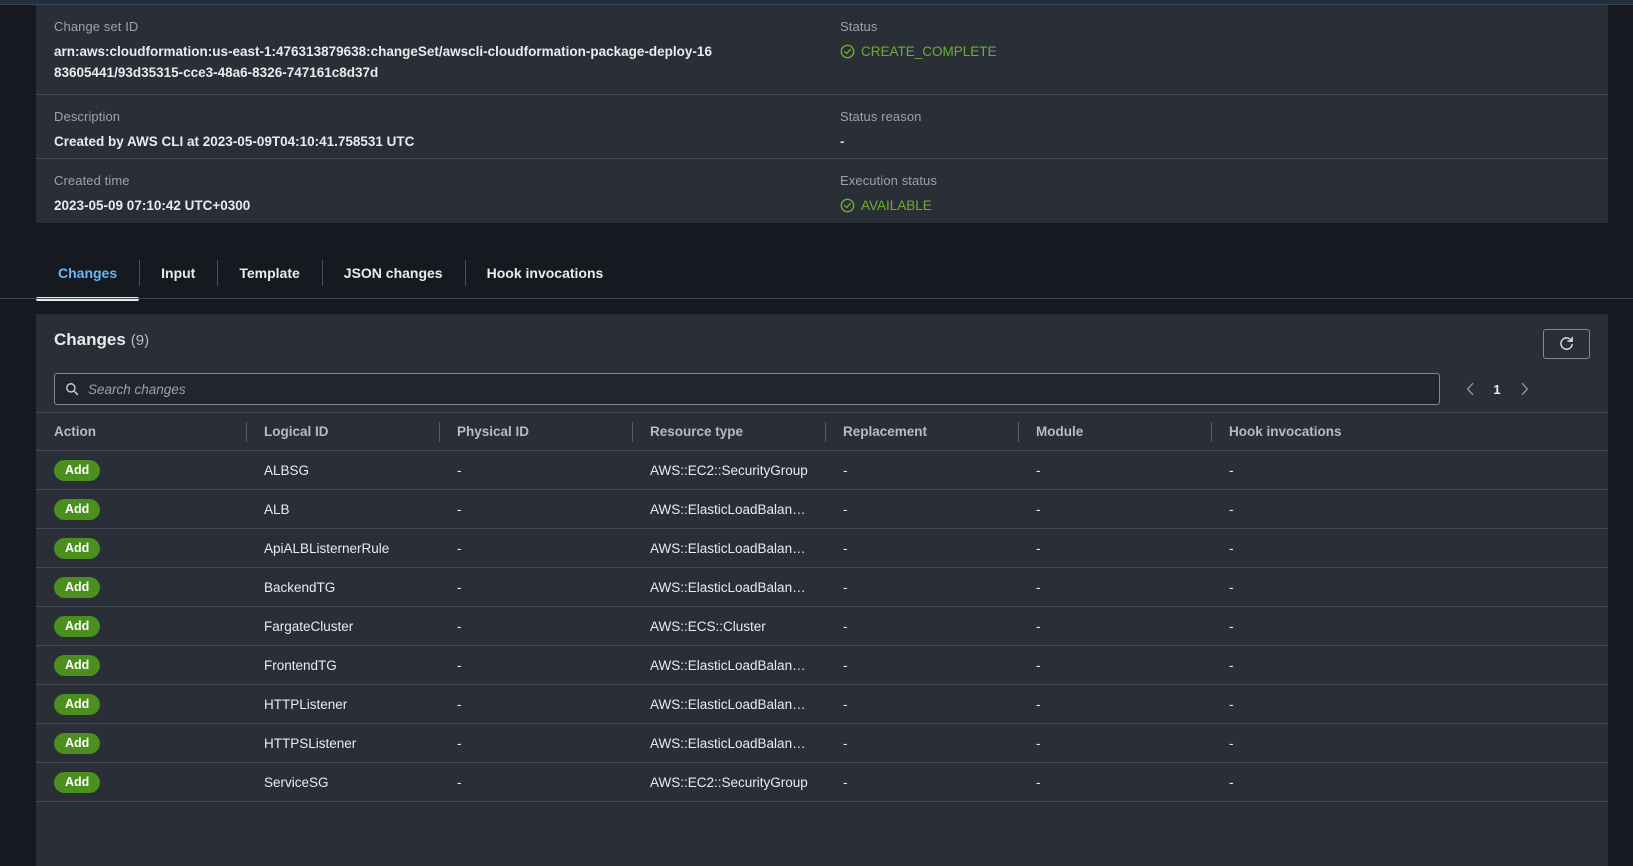 Image resolution: width=1633 pixels, height=866 pixels. I want to click on column-header-action: Action, so click(141, 431).